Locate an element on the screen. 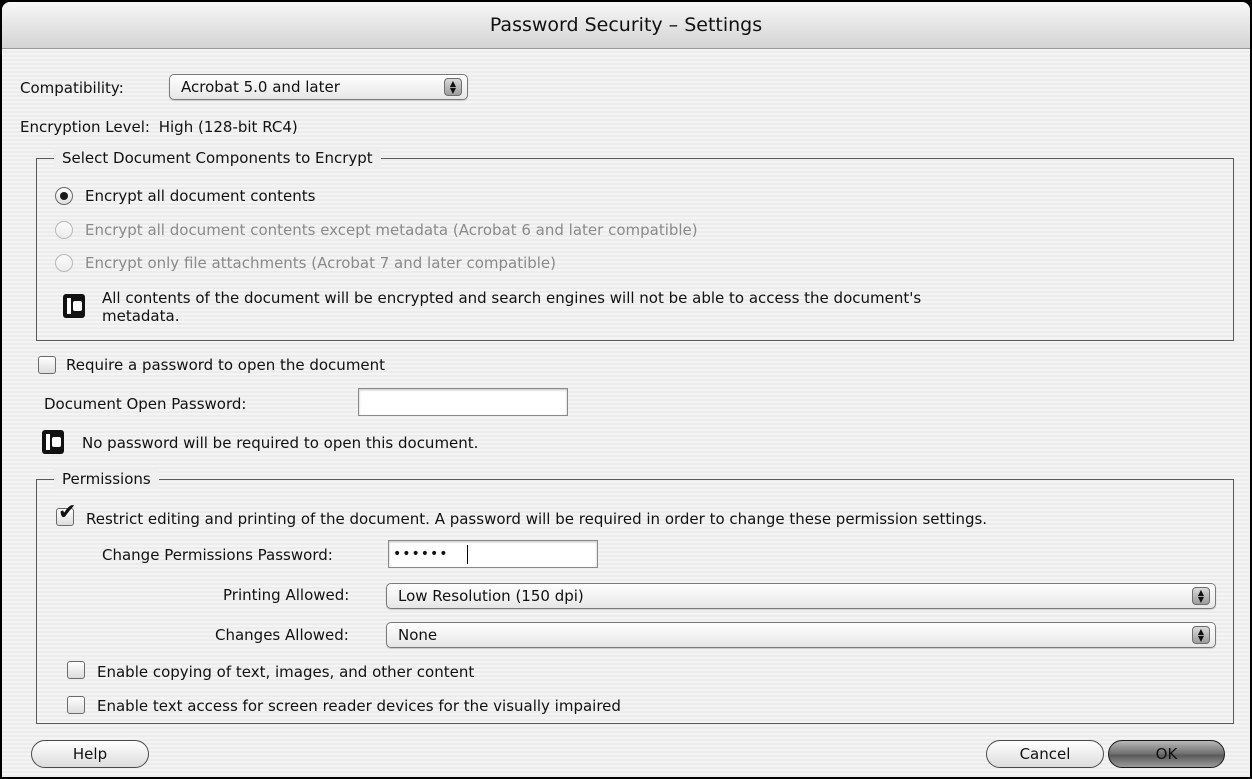  encrypt-components-group-label: Select Document Components to Encrypt is located at coordinates (217, 158).